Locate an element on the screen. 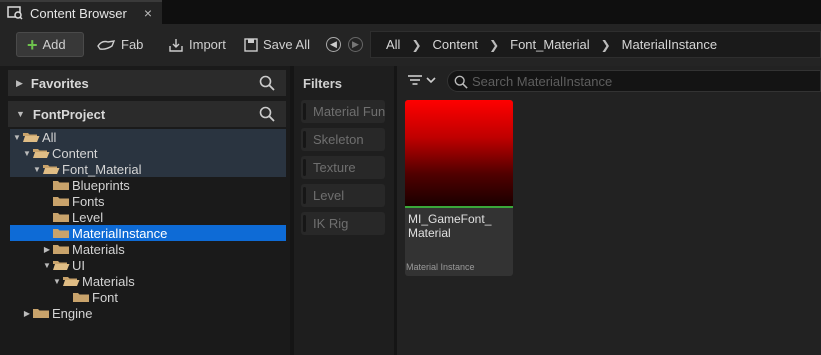 The image size is (821, 355). tree-item-font: Font is located at coordinates (148, 297).